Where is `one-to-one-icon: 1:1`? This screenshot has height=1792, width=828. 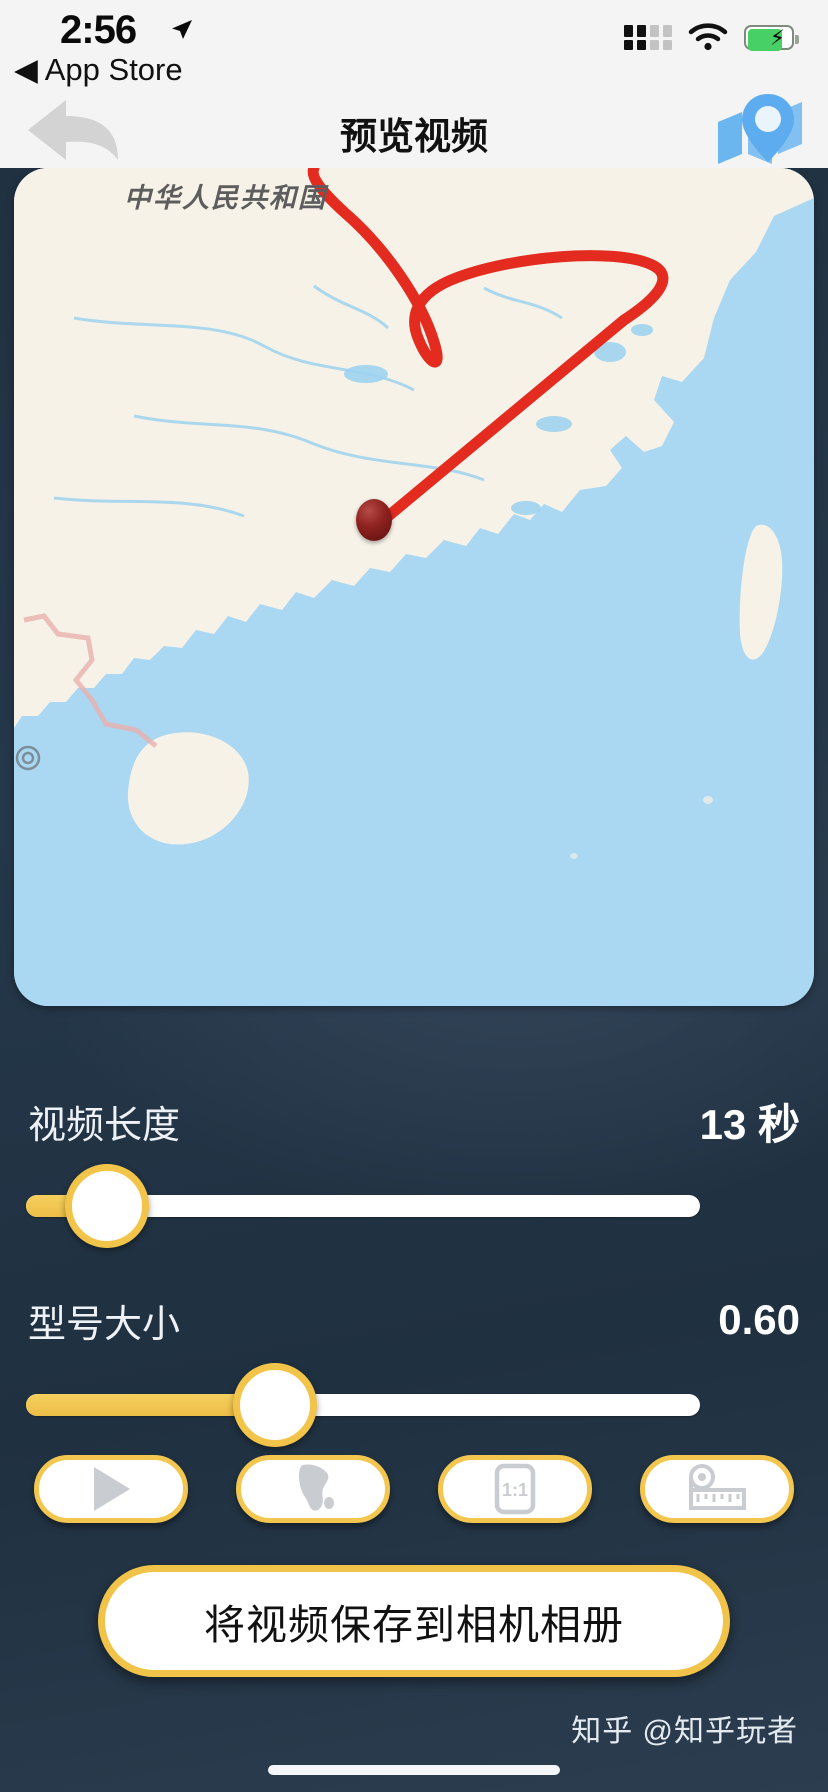
one-to-one-icon: 1:1 is located at coordinates (515, 1489).